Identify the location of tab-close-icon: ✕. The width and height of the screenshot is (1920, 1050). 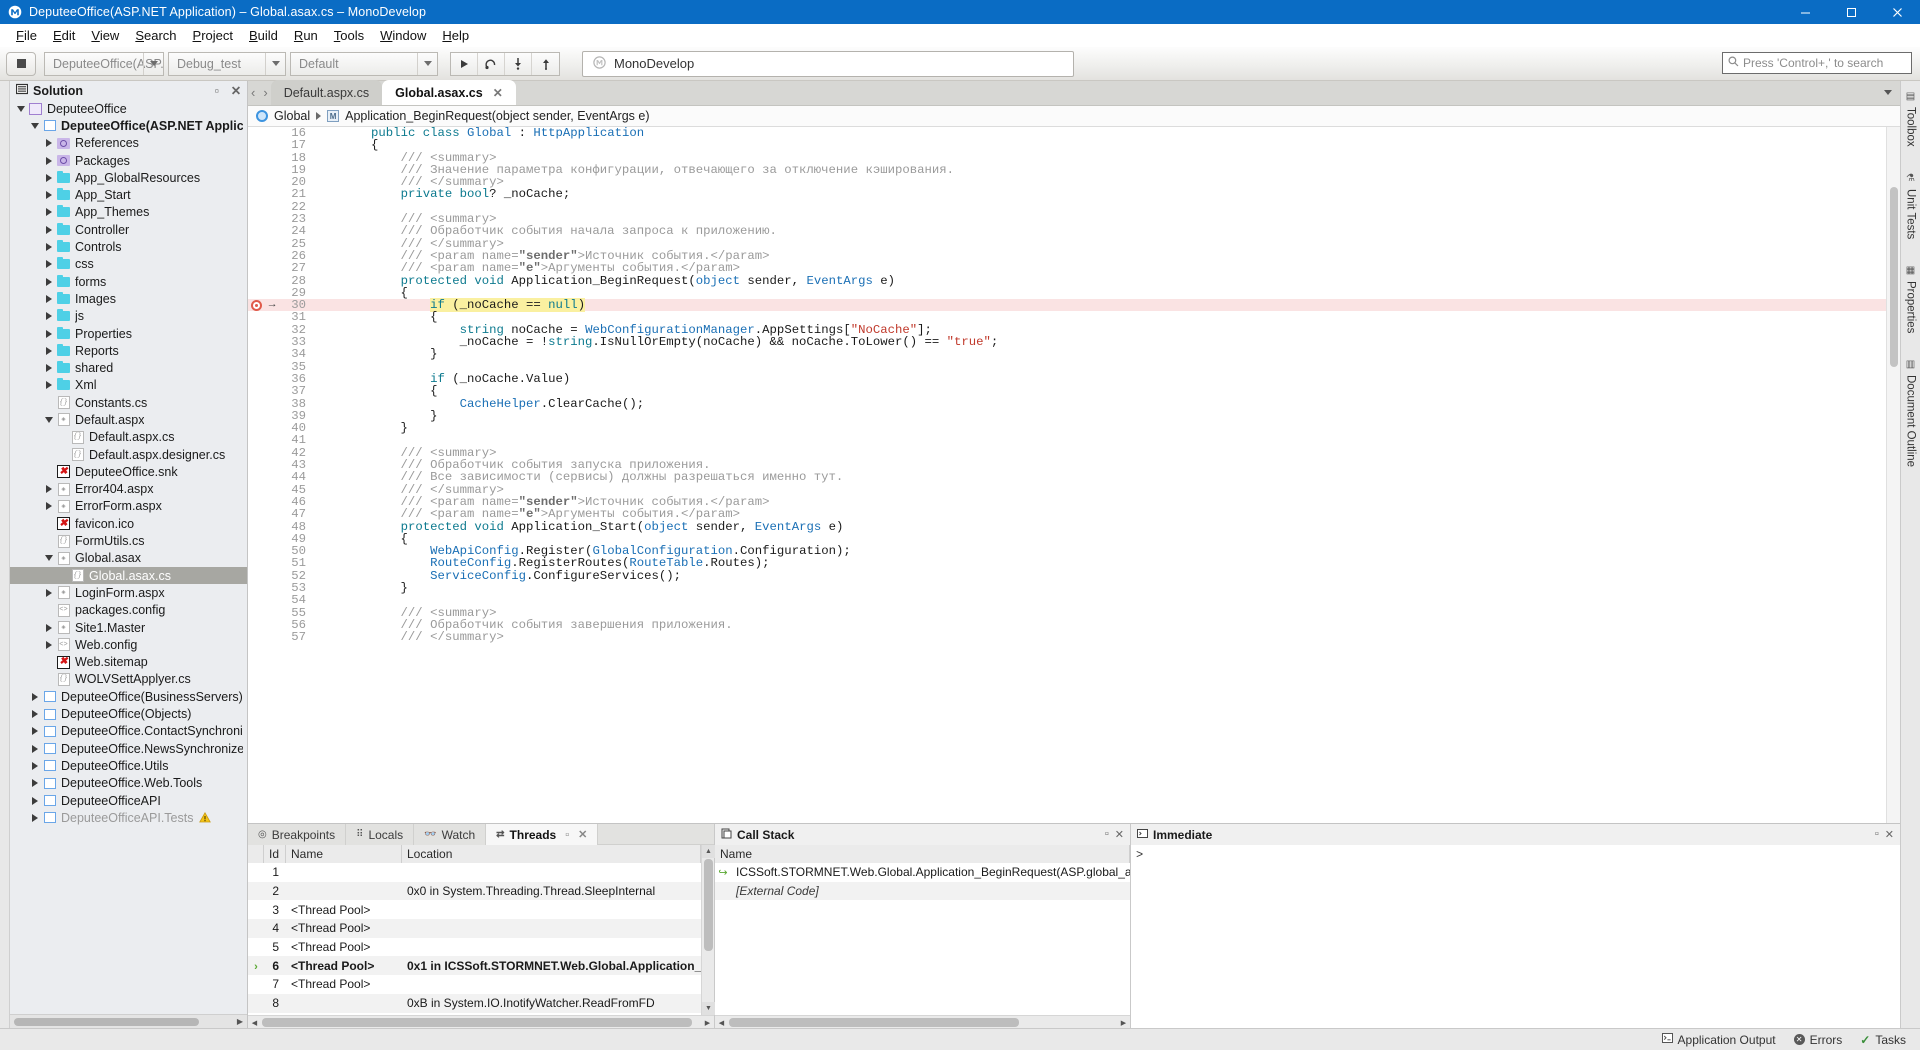
(498, 93).